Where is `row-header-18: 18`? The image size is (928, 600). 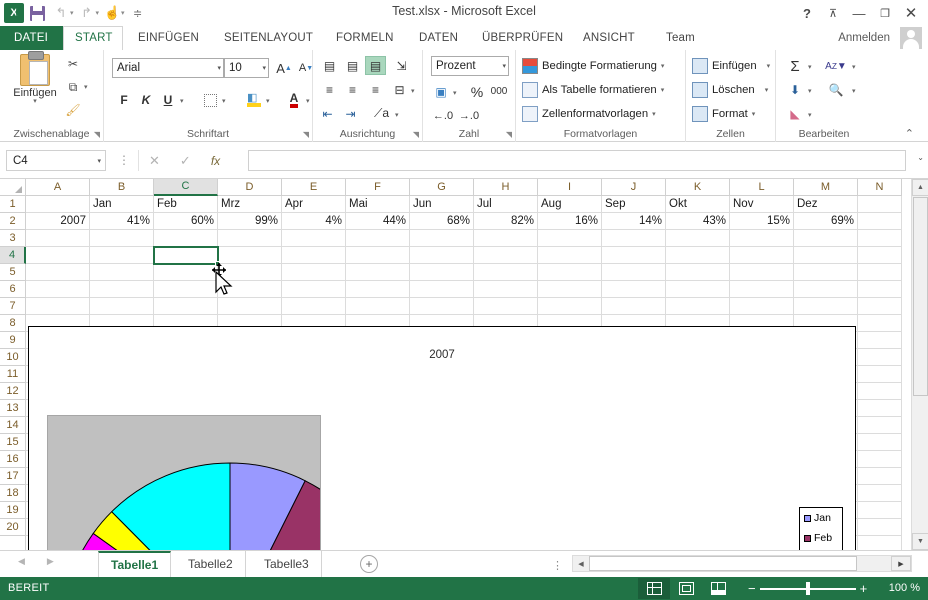
row-header-18: 18 is located at coordinates (13, 493).